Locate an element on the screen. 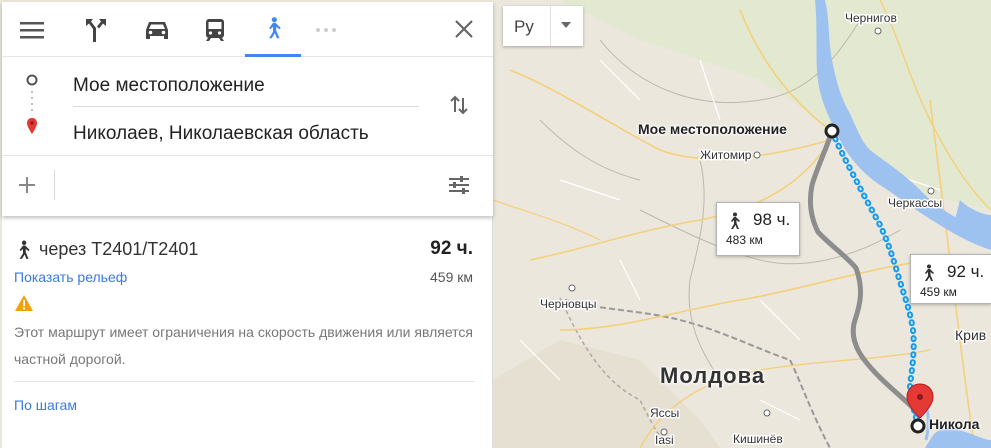 The width and height of the screenshot is (991, 448). route-distance: 459 км is located at coordinates (451, 277).